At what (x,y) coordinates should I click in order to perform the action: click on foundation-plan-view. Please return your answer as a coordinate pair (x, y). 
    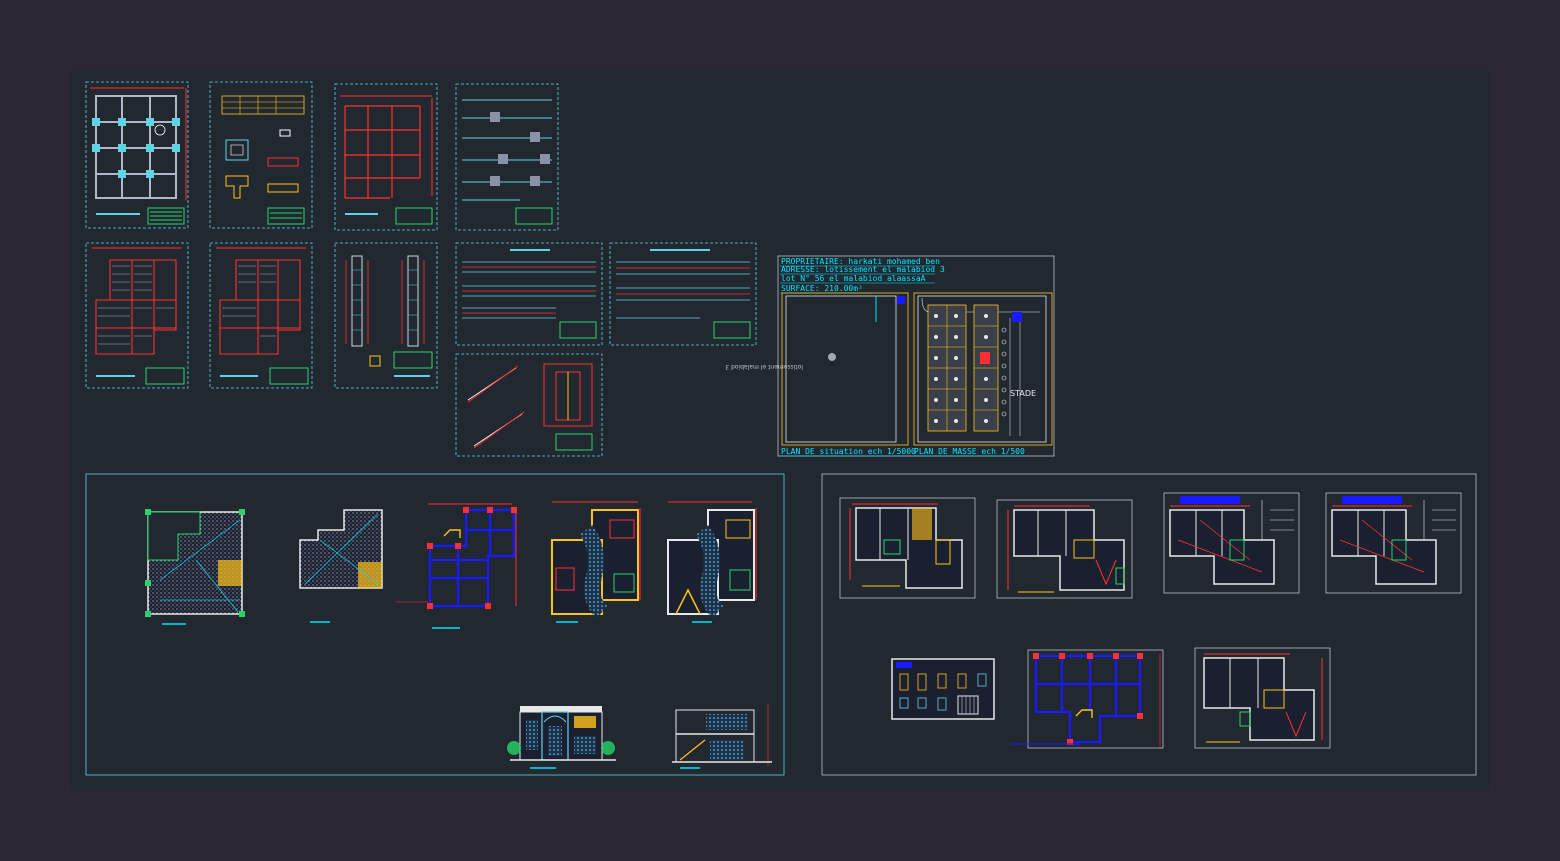
    Looking at the image, I should click on (456, 566).